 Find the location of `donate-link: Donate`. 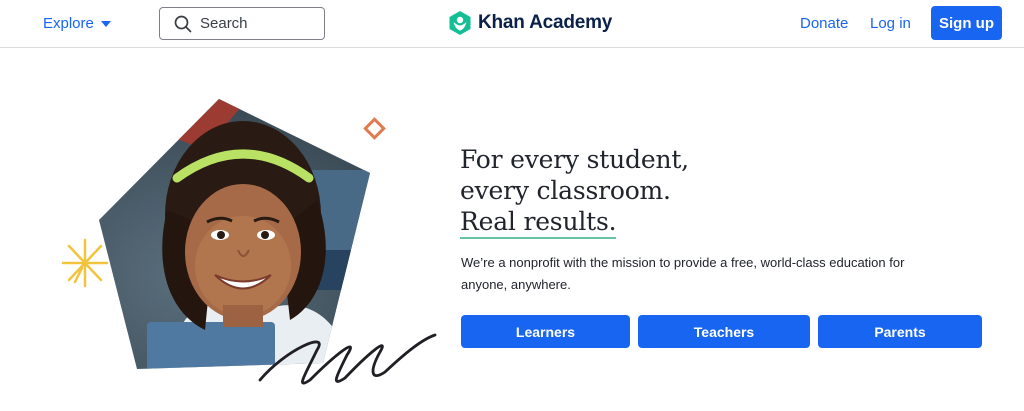

donate-link: Donate is located at coordinates (824, 23).